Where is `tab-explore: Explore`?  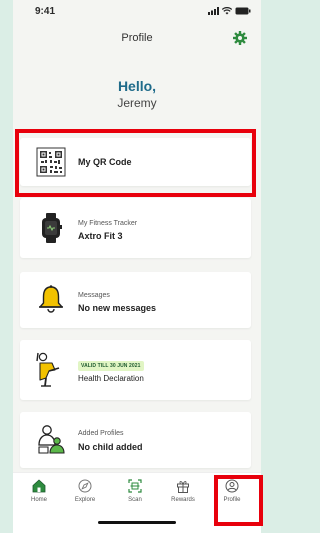 tab-explore: Explore is located at coordinates (85, 491).